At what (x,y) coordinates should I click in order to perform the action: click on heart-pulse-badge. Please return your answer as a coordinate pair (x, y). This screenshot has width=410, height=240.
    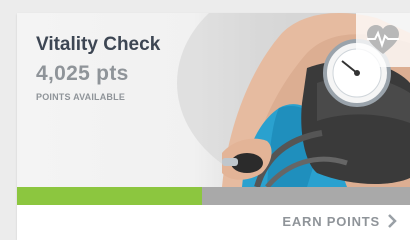
    Looking at the image, I should click on (383, 40).